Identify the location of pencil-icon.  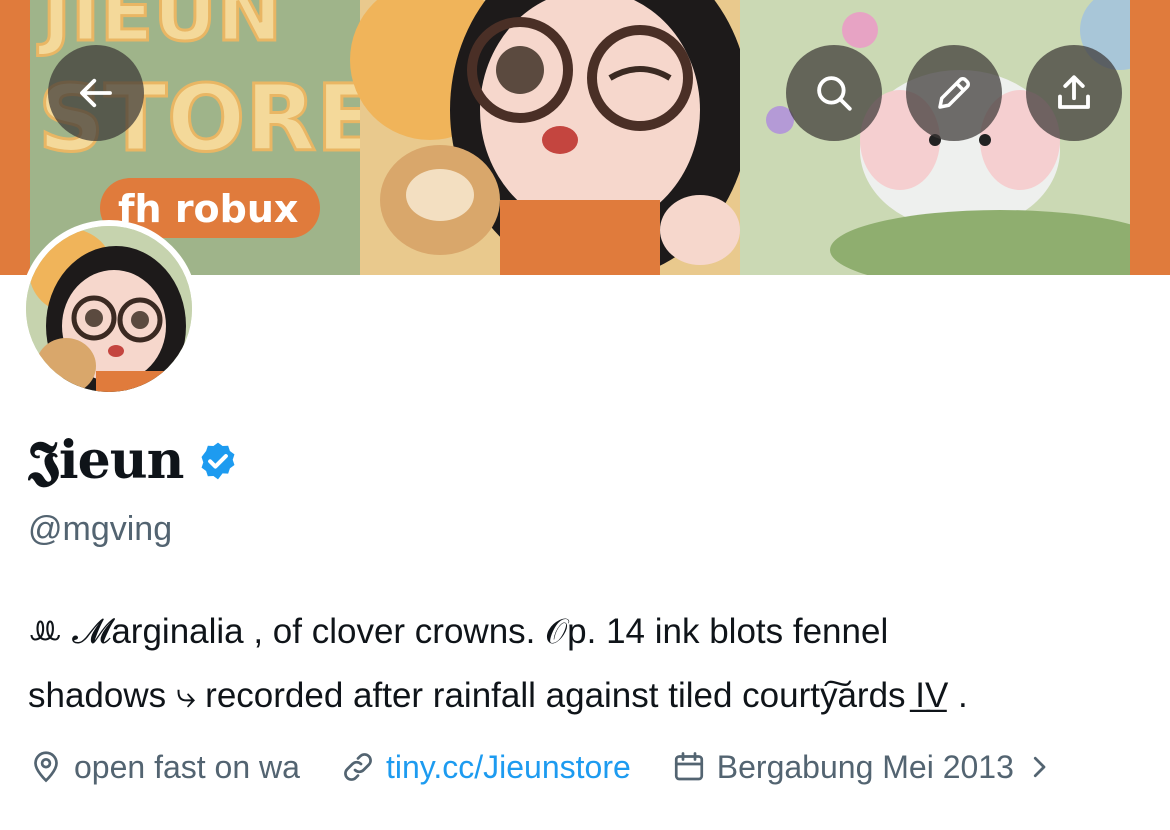
(954, 93).